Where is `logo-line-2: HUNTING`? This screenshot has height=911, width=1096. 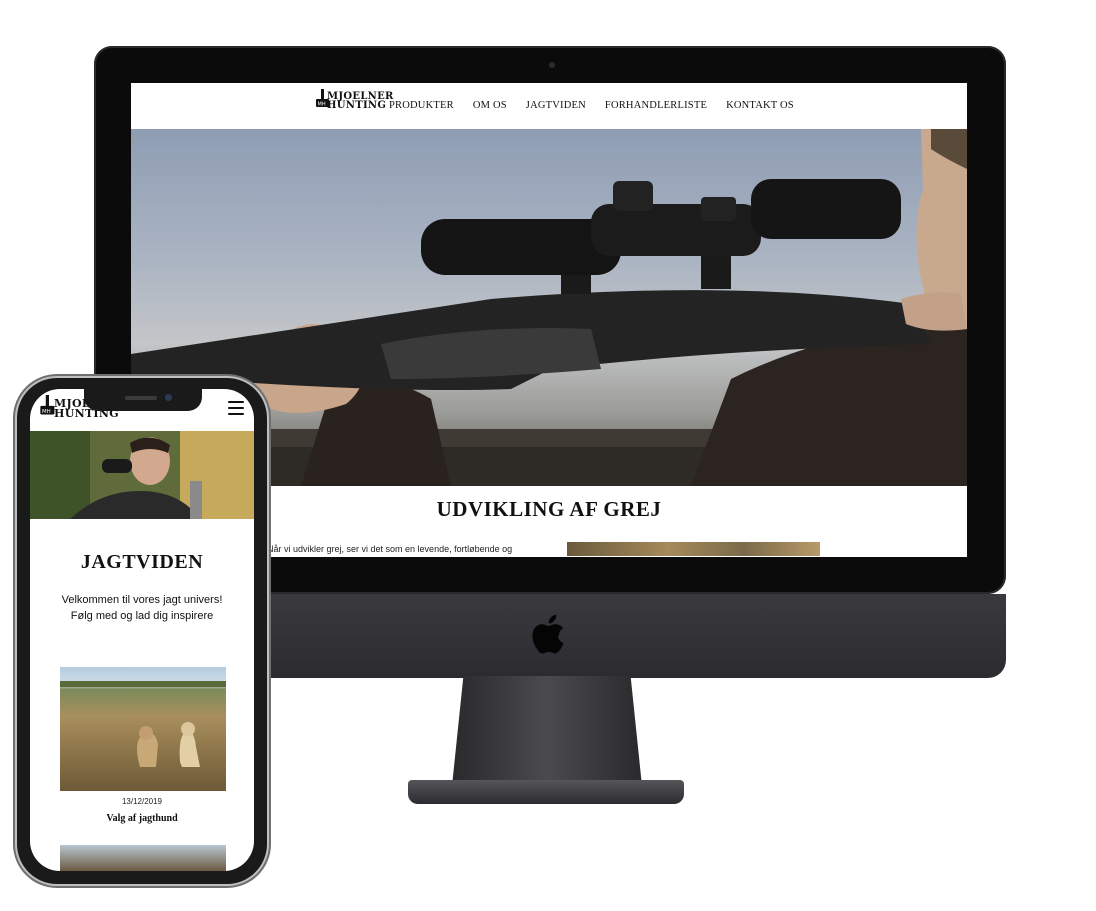 logo-line-2: HUNTING is located at coordinates (357, 105).